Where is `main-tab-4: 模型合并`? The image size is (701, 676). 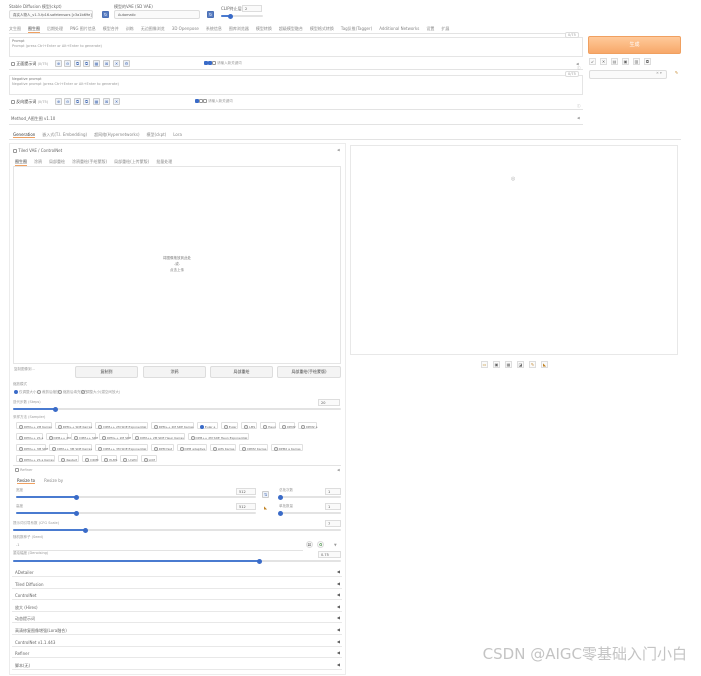 main-tab-4: 模型合并 is located at coordinates (111, 29).